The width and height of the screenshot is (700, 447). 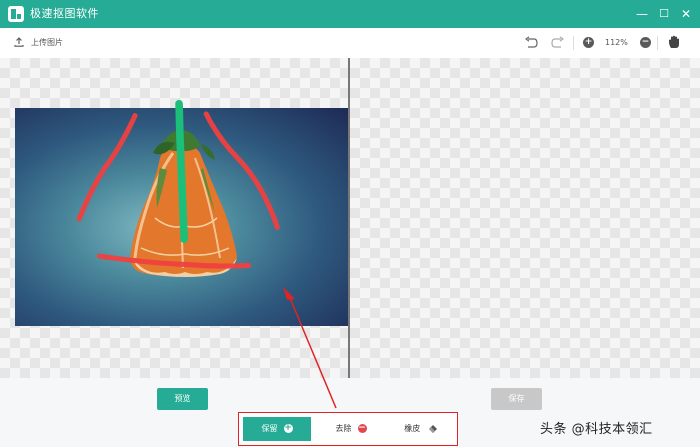 I want to click on annotation-arrow, so click(x=310, y=348).